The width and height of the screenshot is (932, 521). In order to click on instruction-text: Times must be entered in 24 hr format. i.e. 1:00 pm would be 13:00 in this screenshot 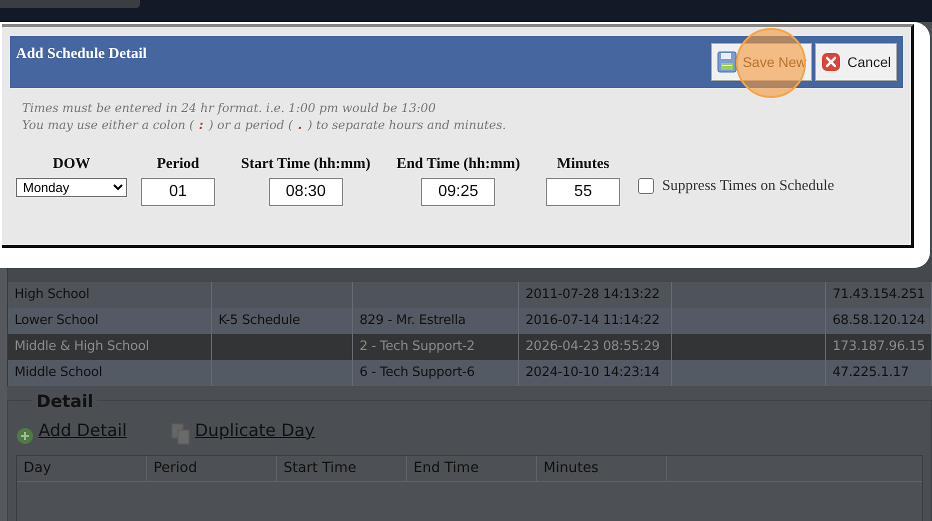, I will do `click(229, 108)`.